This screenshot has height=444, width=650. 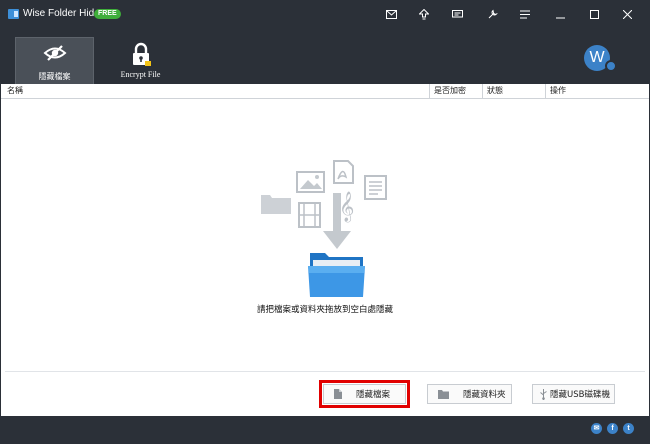 What do you see at coordinates (560, 14) in the screenshot?
I see `minimize-icon` at bounding box center [560, 14].